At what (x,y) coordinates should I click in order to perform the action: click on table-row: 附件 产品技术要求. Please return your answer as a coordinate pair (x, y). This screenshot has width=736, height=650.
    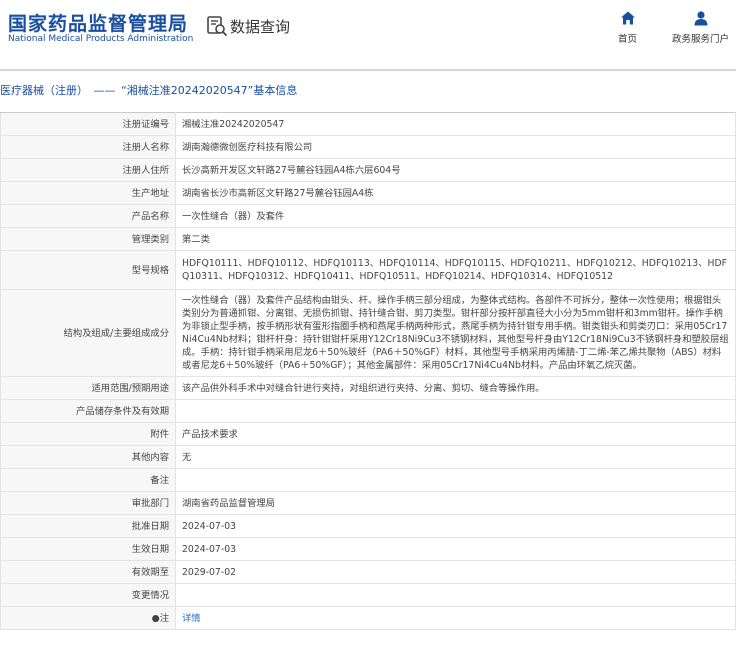
    Looking at the image, I should click on (368, 434).